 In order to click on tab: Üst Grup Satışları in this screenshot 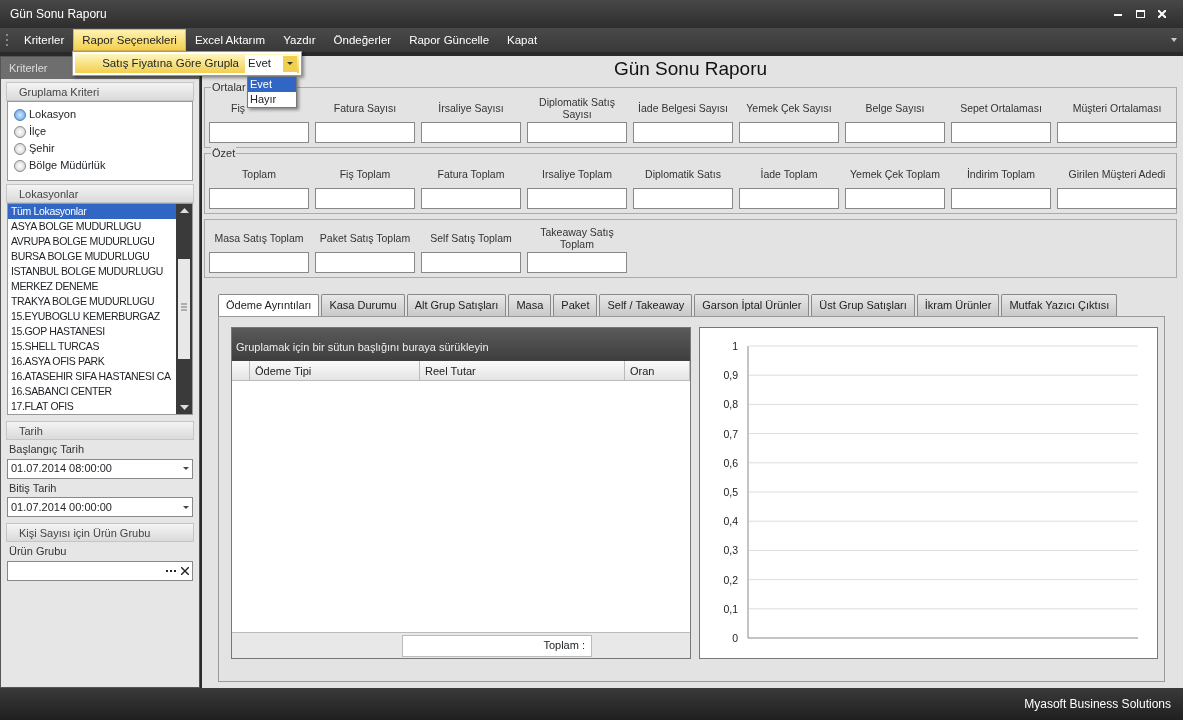, I will do `click(863, 305)`.